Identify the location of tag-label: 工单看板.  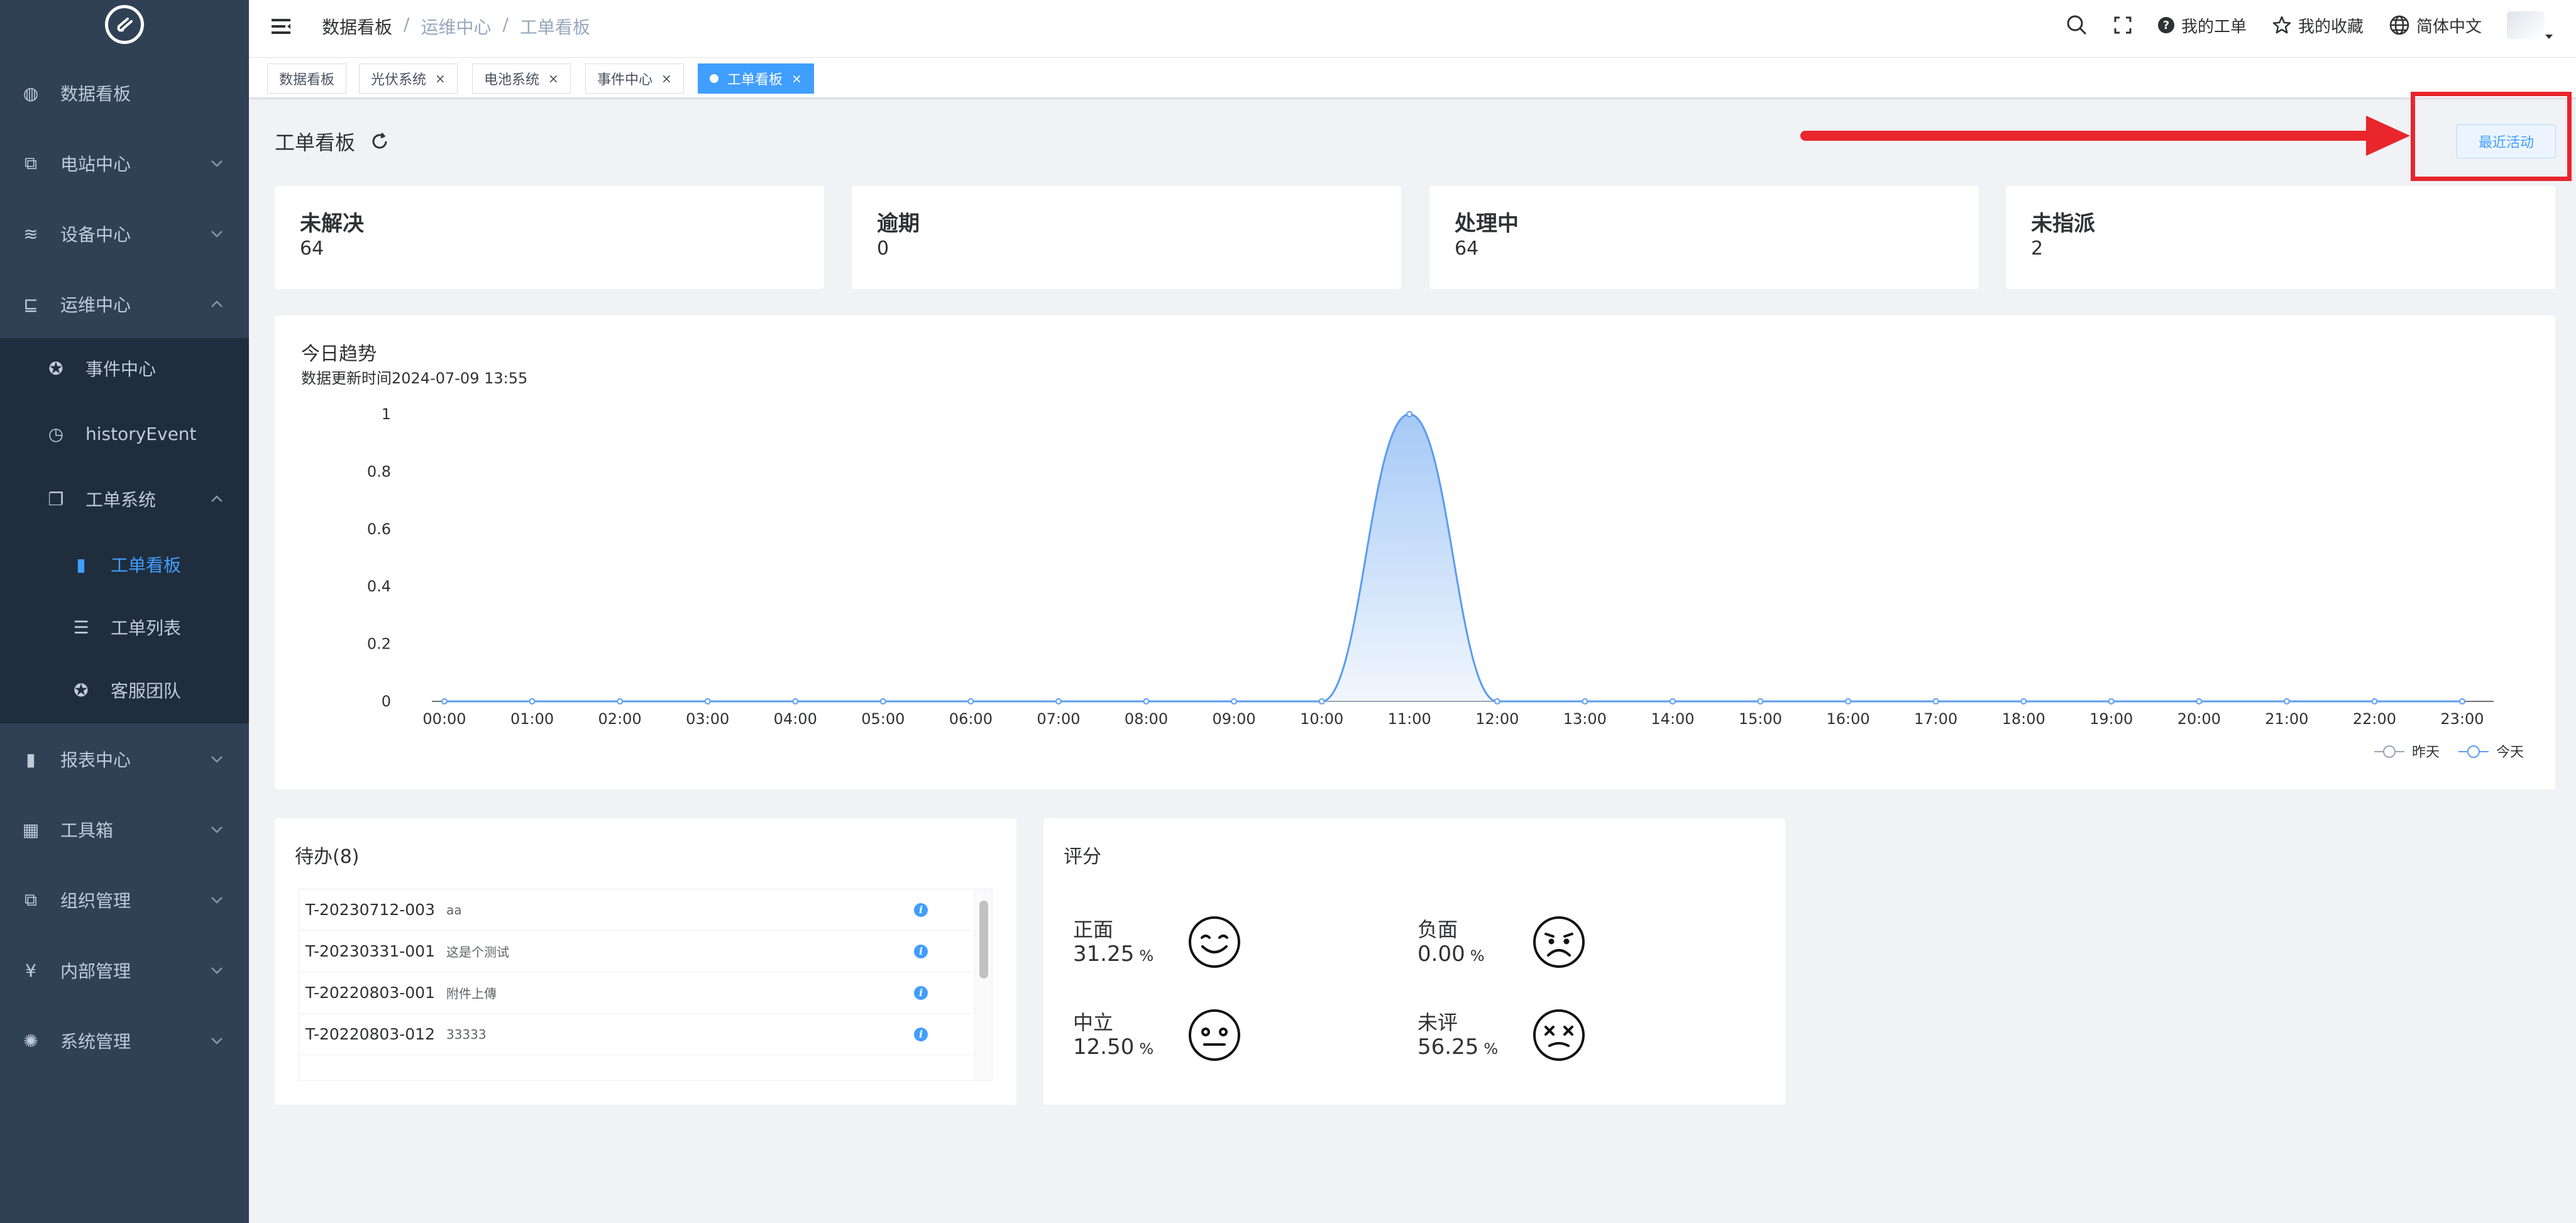
(755, 80).